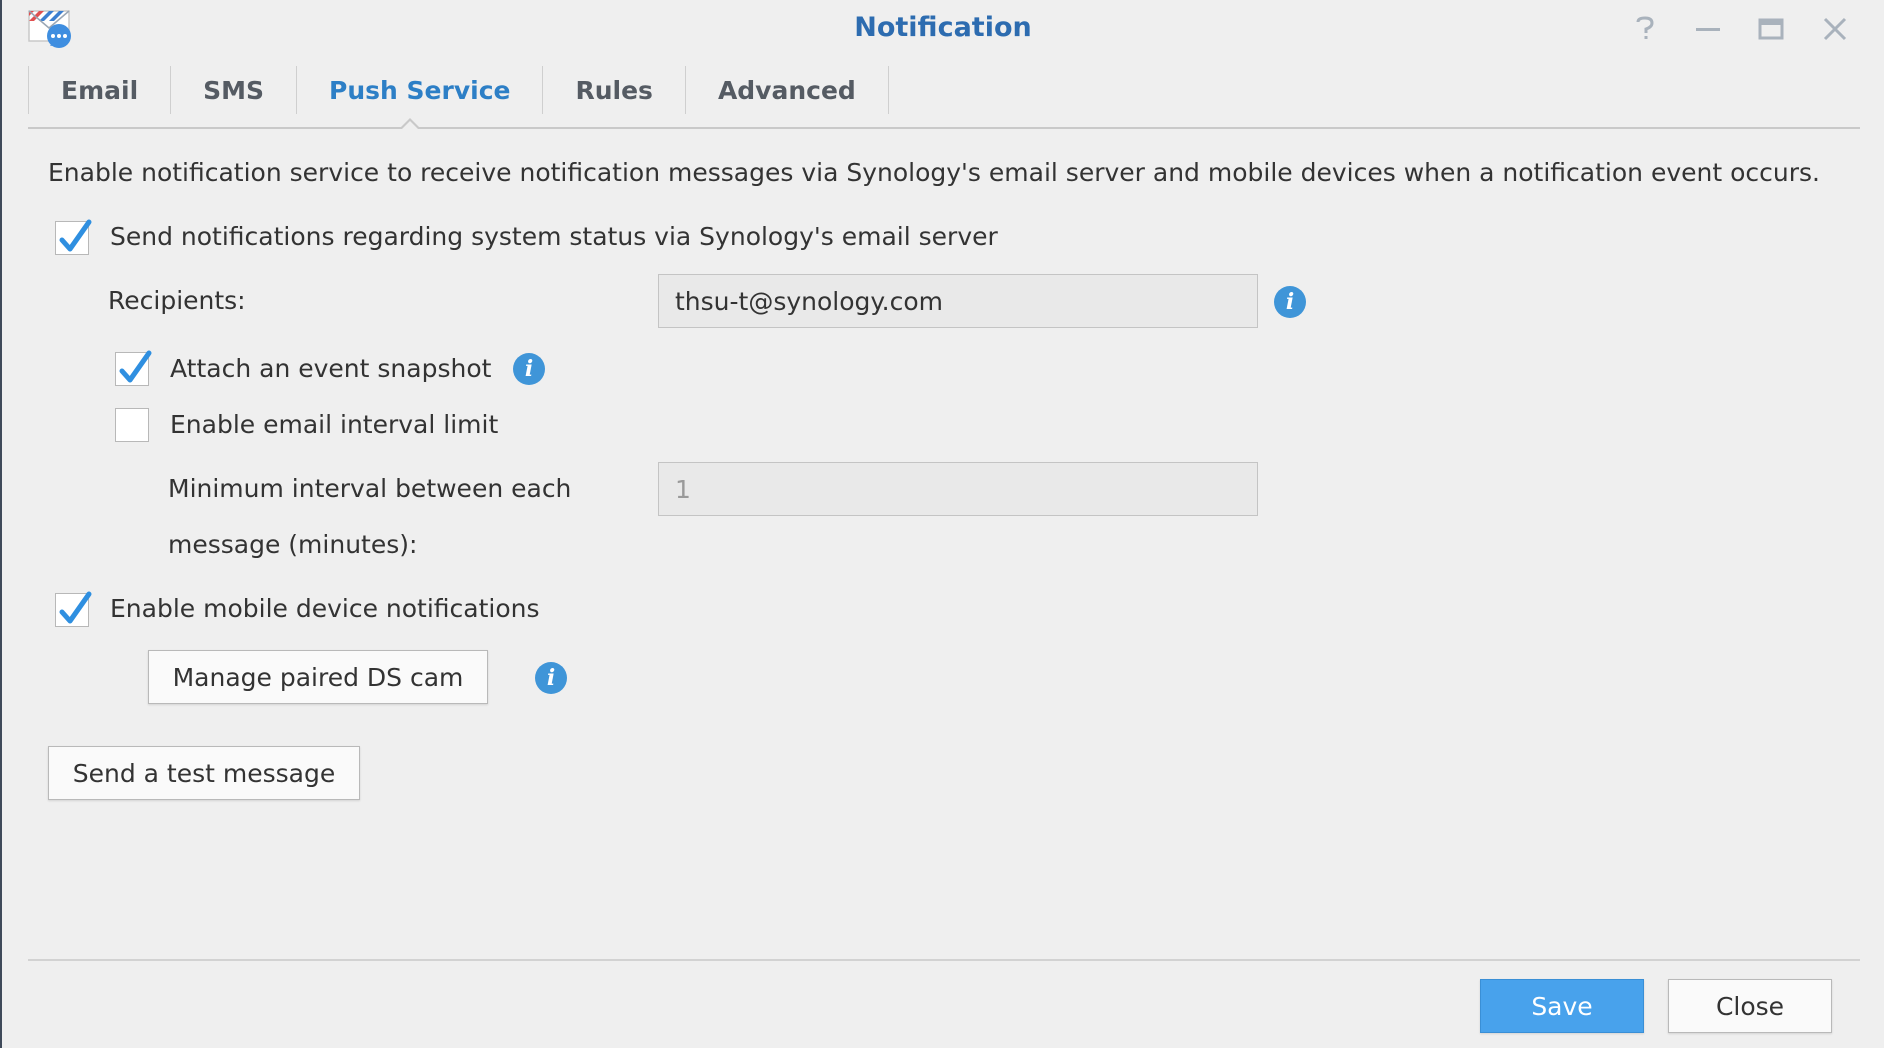 The width and height of the screenshot is (1884, 1048). Describe the element at coordinates (958, 301) in the screenshot. I see `recipients-input: thsu-t@synology.com` at that location.